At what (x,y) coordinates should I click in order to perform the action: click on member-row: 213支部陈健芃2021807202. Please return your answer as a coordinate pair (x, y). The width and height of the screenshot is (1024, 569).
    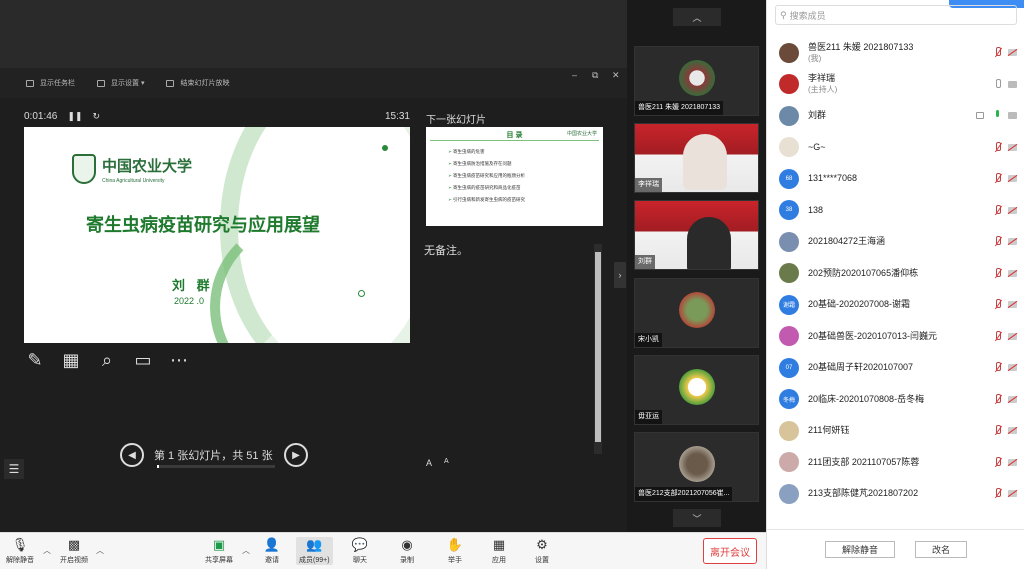
    Looking at the image, I should click on (895, 494).